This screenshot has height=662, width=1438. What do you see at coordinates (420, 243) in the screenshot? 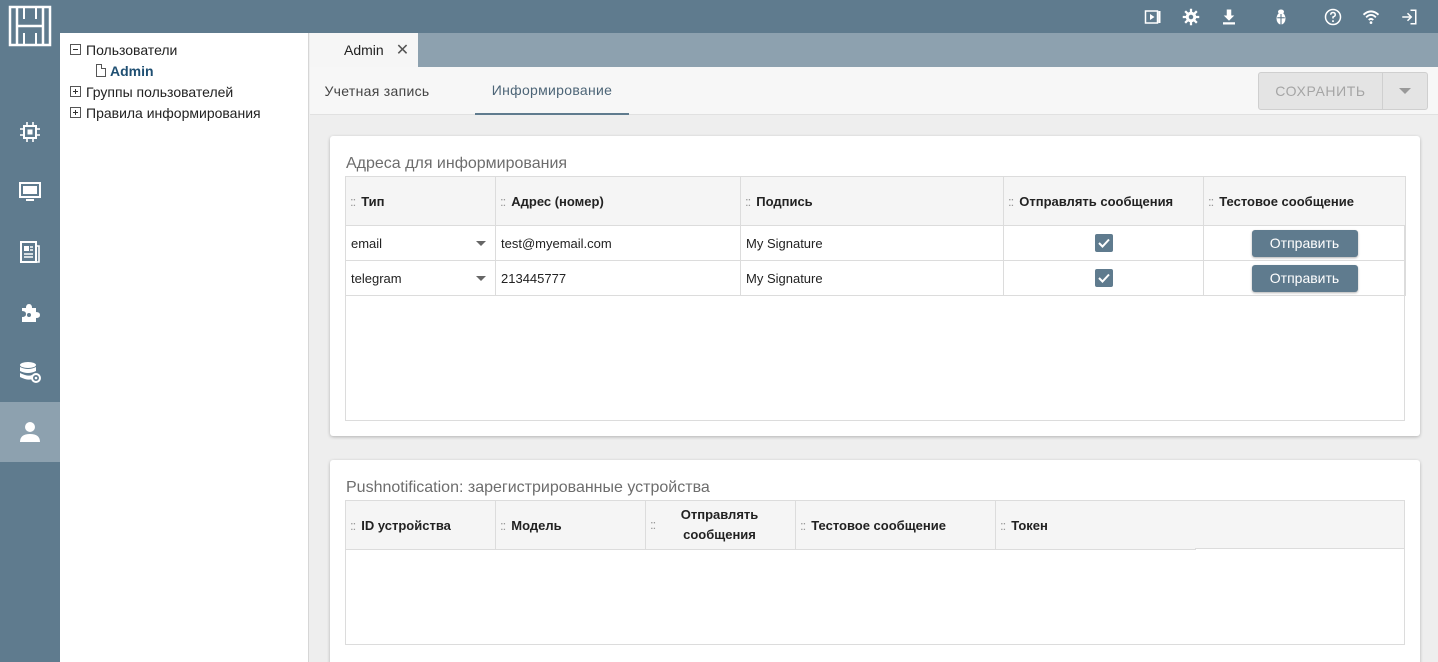
I see `type-select: email` at bounding box center [420, 243].